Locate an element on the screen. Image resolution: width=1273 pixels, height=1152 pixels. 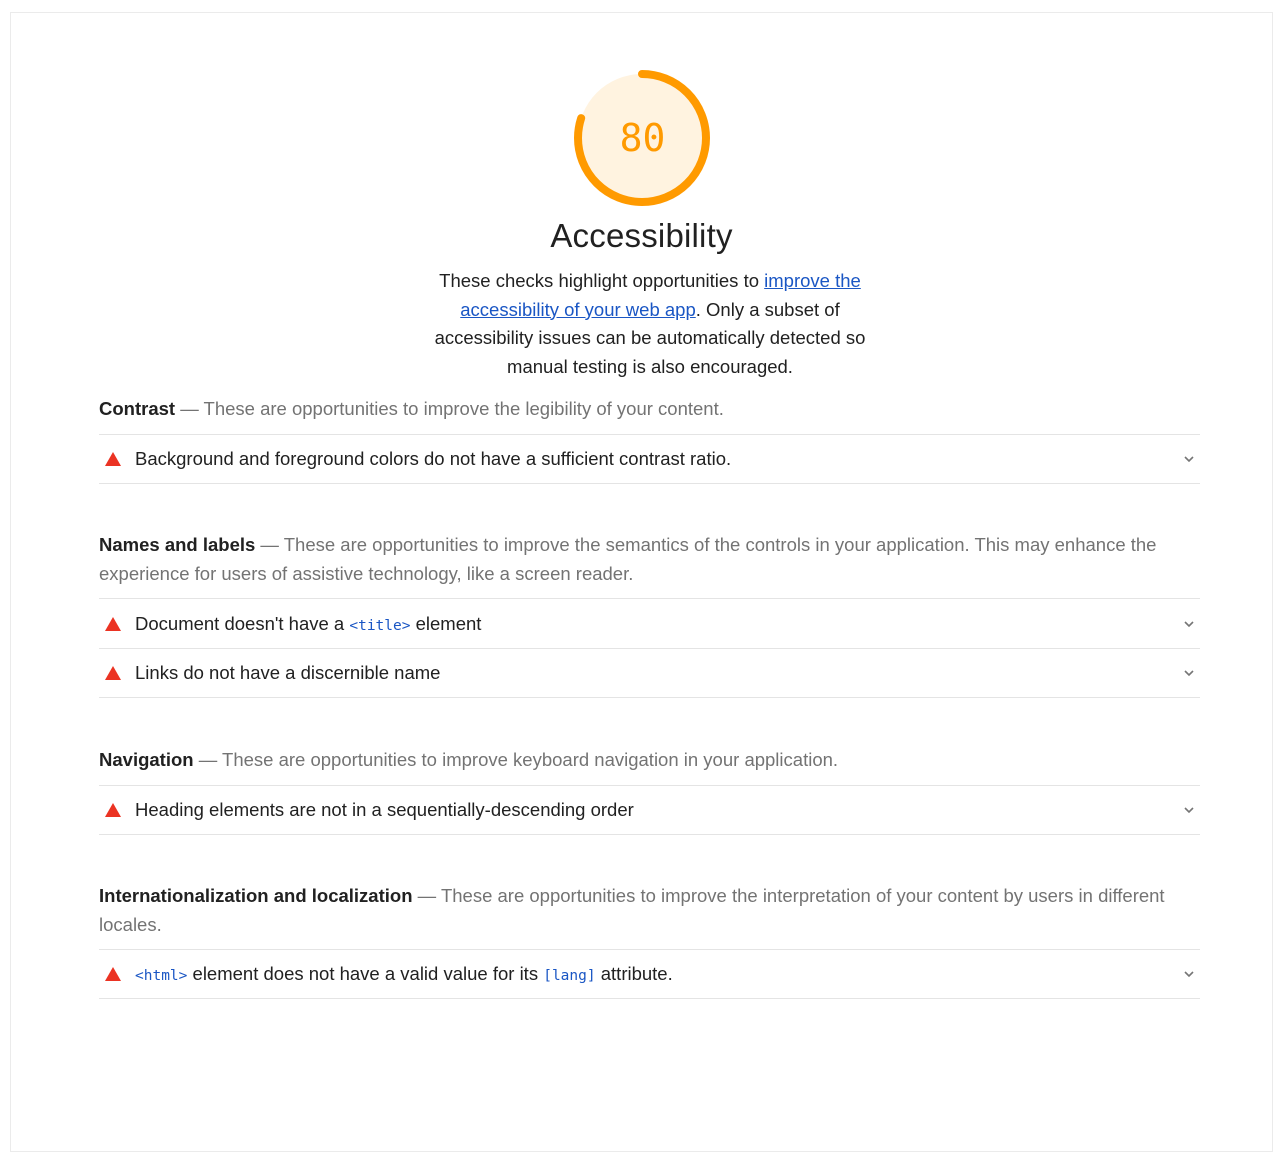
group-title: Navigation is located at coordinates (146, 759).